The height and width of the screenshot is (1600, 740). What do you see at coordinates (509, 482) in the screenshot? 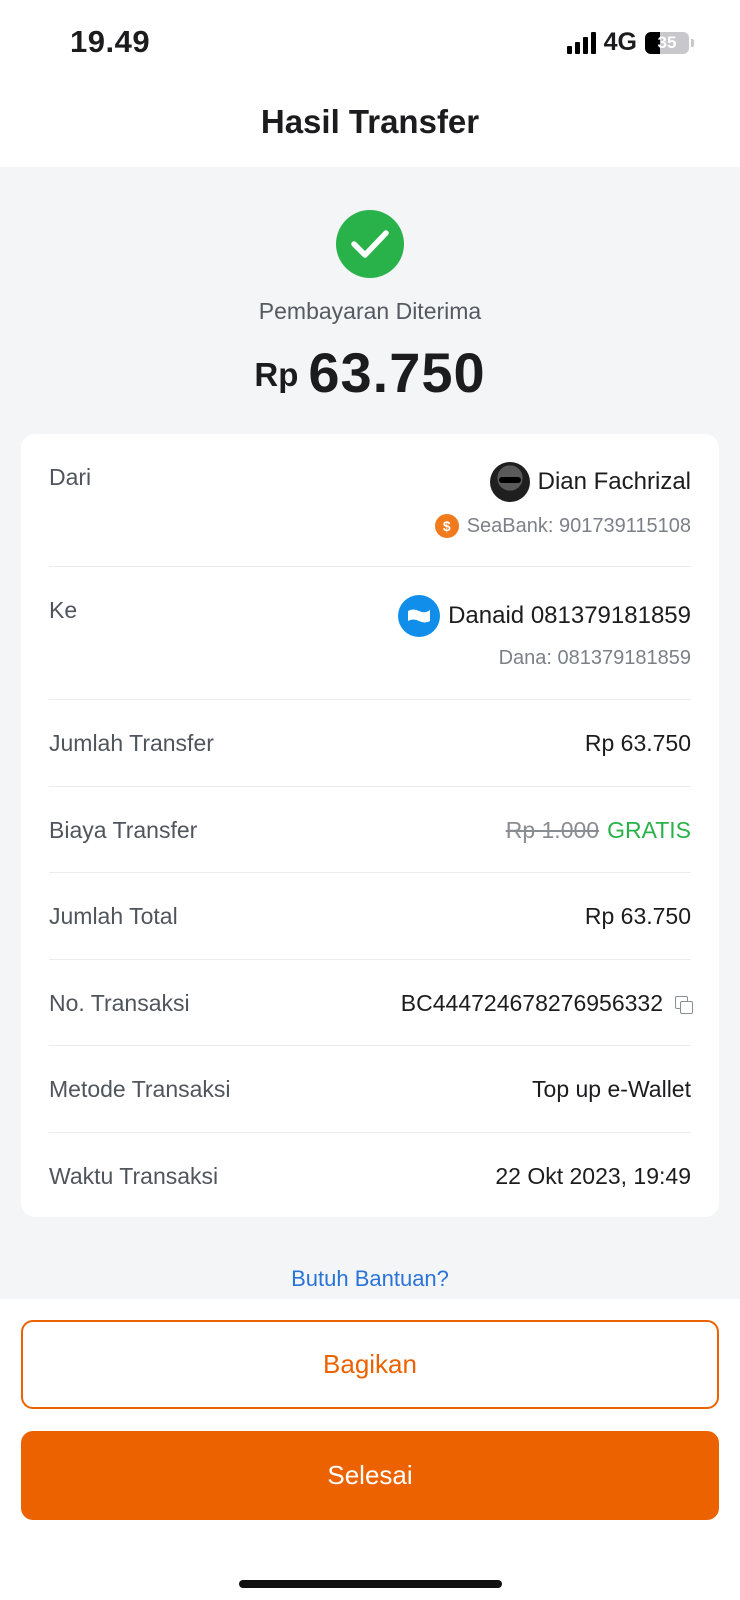
I see `sender-avatar` at bounding box center [509, 482].